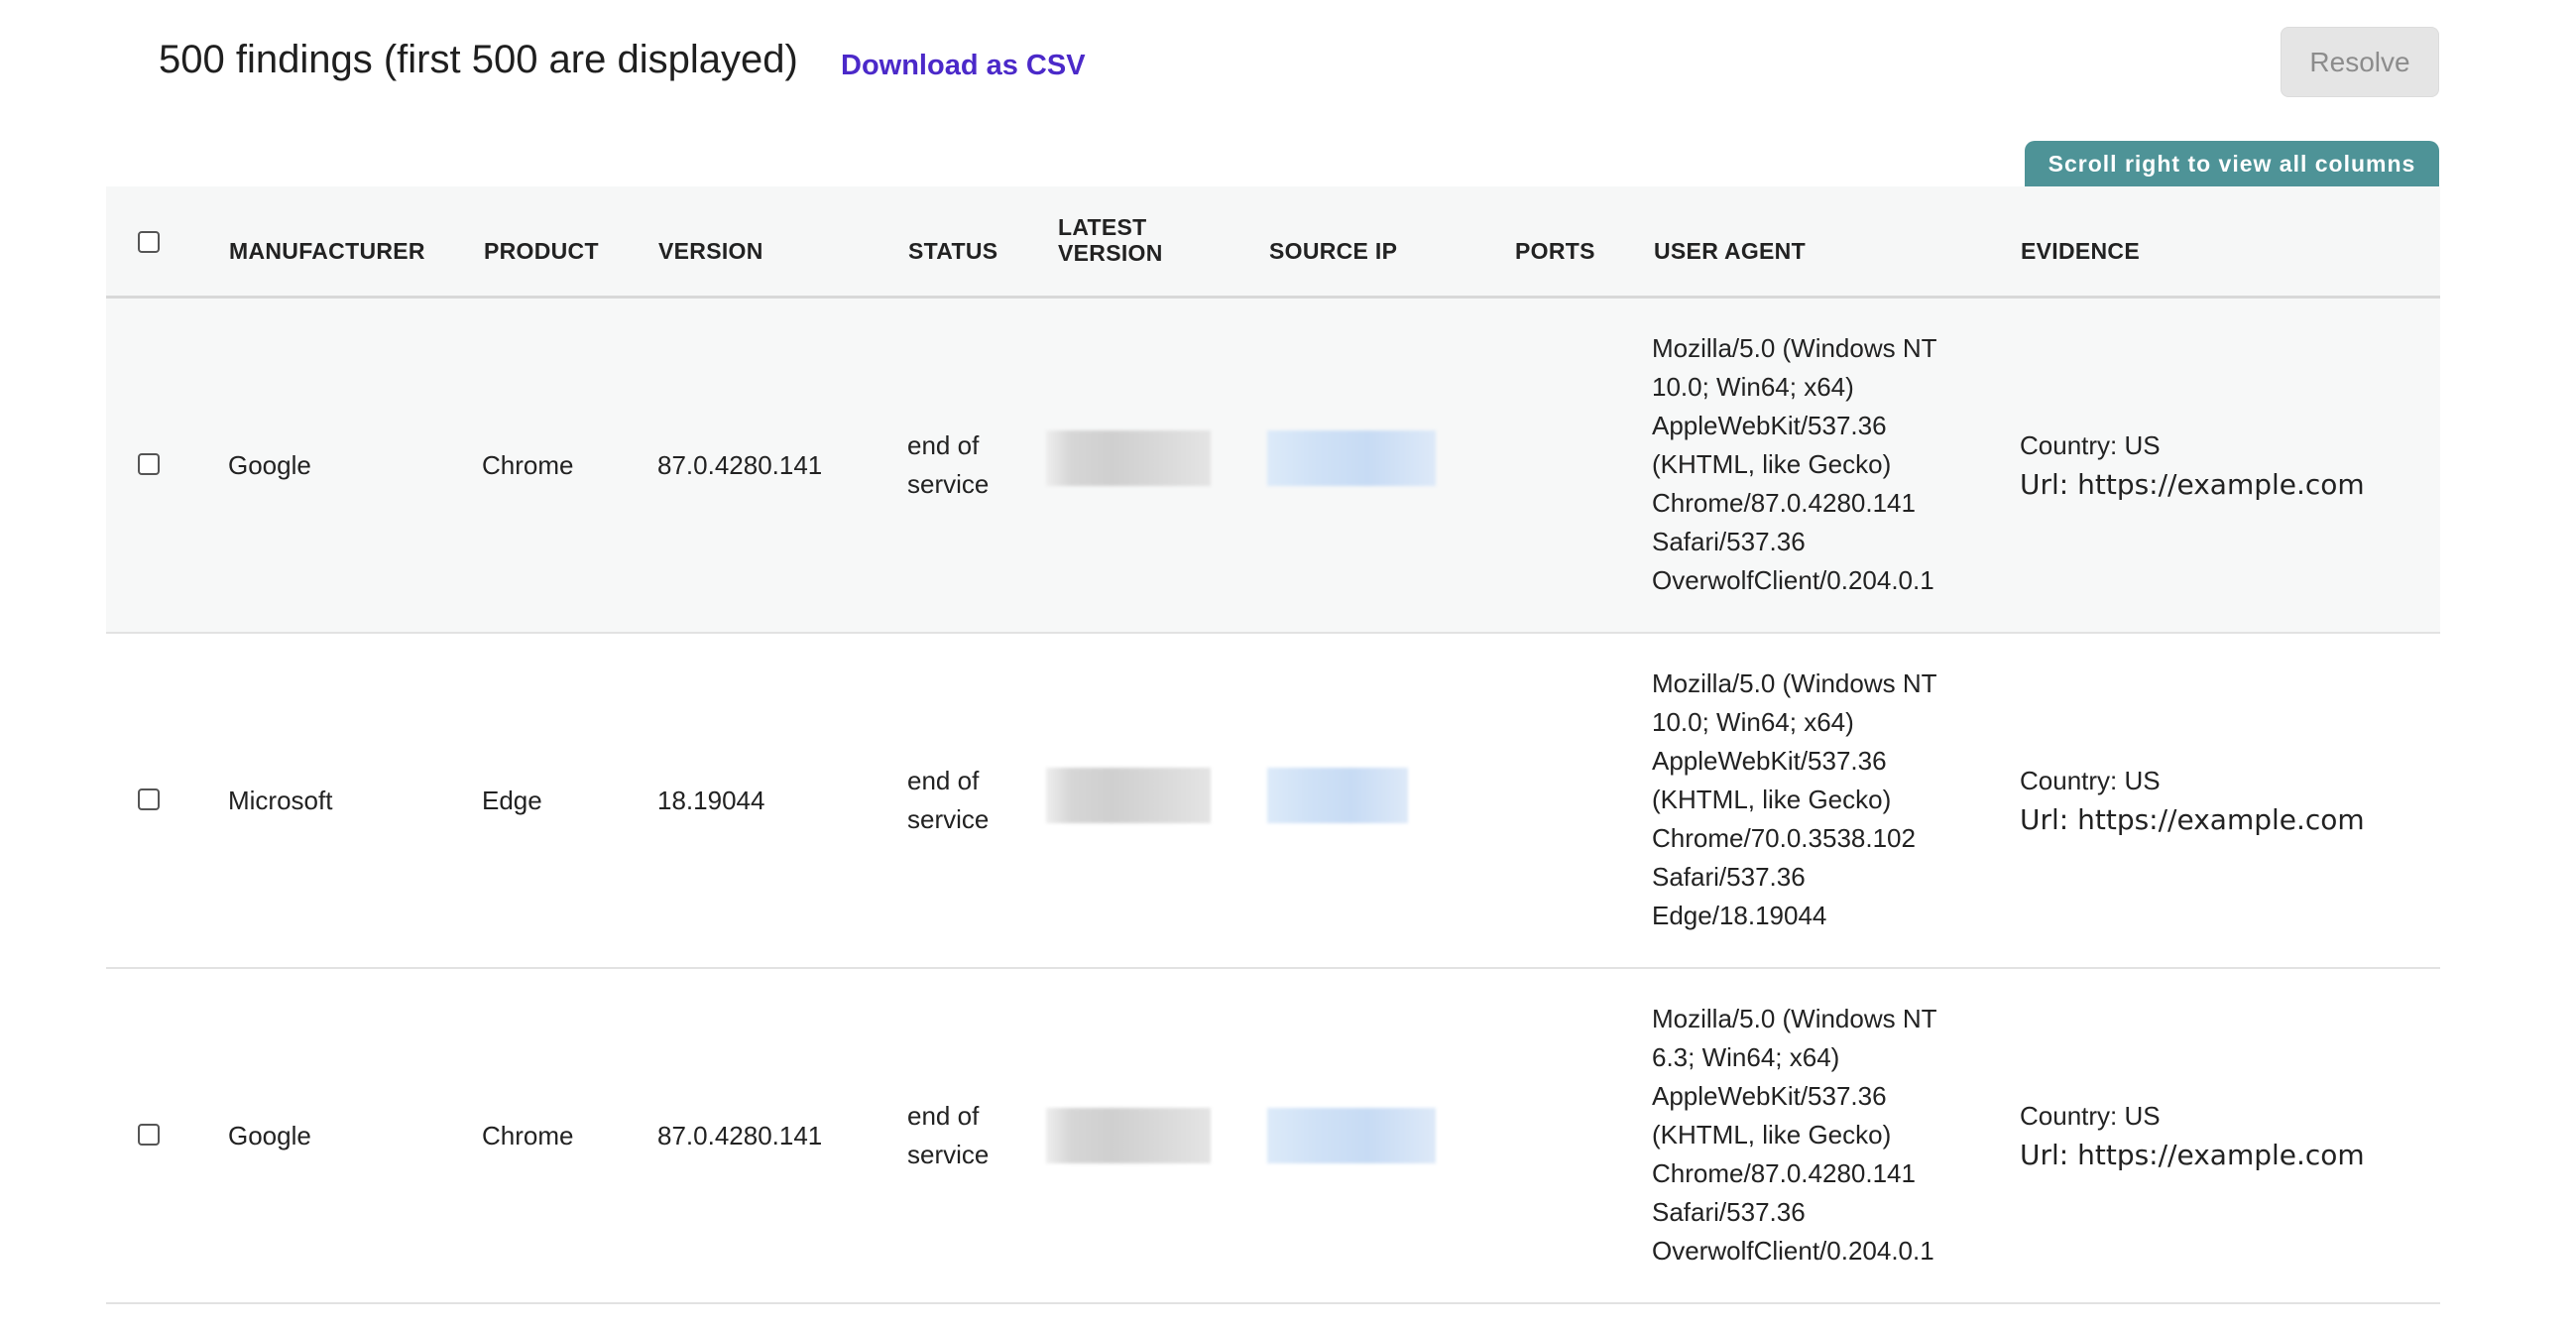 This screenshot has width=2576, height=1331. I want to click on cell-manufacturer: Microsoft, so click(281, 800).